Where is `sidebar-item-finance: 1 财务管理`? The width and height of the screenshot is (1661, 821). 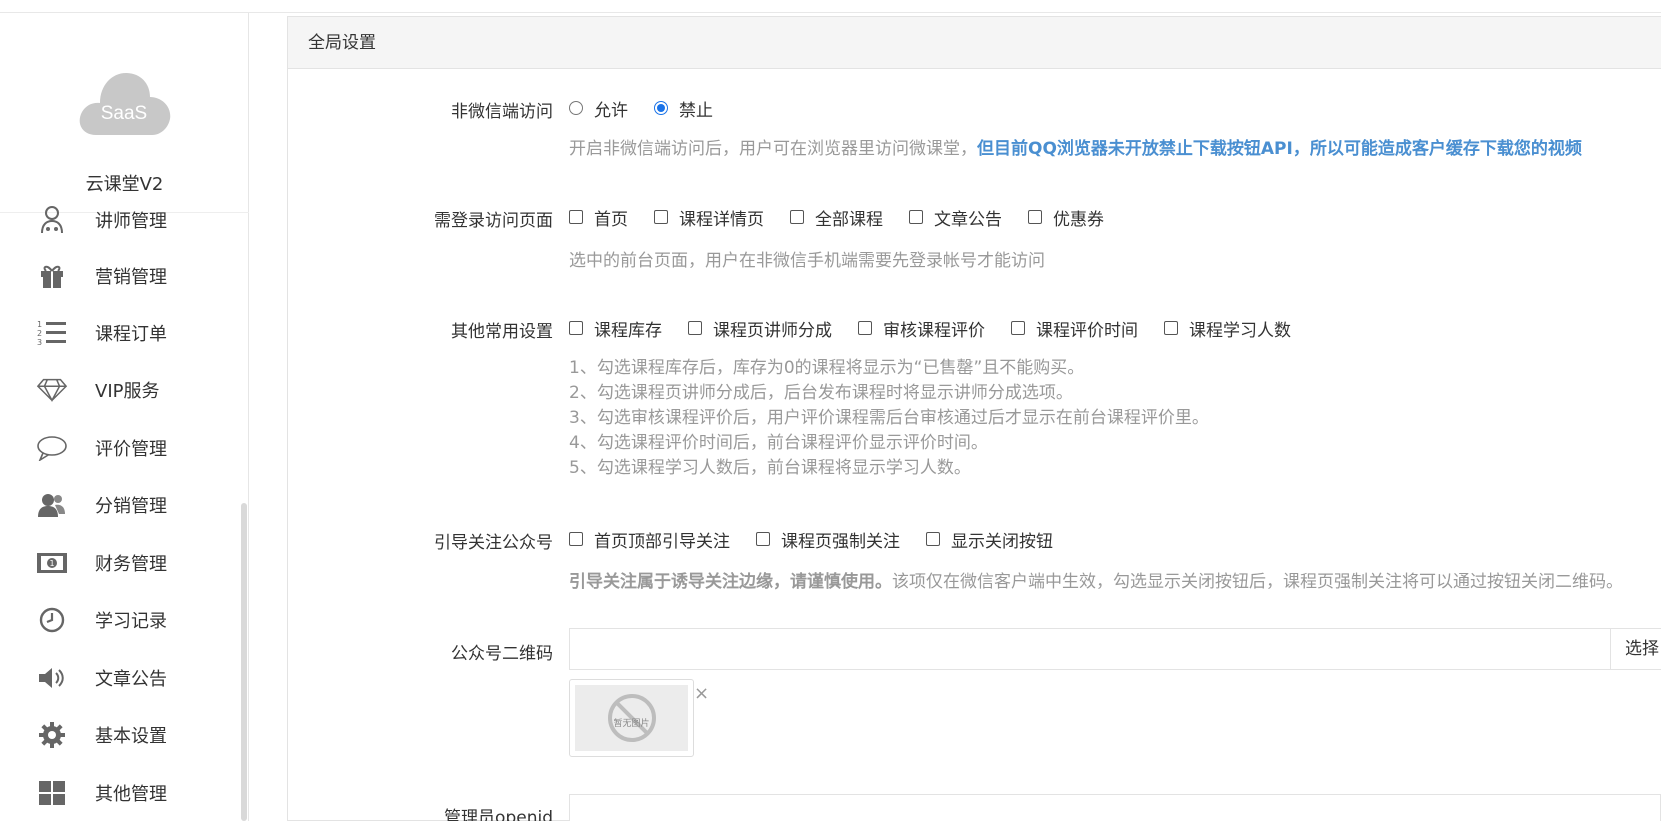 sidebar-item-finance: 1 财务管理 is located at coordinates (120, 563).